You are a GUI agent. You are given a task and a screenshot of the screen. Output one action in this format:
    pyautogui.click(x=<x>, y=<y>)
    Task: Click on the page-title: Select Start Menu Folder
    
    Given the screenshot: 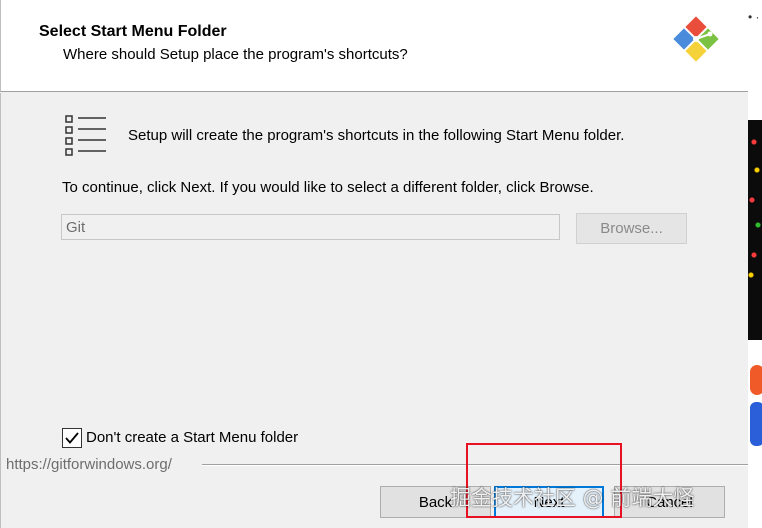 What is the action you would take?
    pyautogui.click(x=133, y=31)
    